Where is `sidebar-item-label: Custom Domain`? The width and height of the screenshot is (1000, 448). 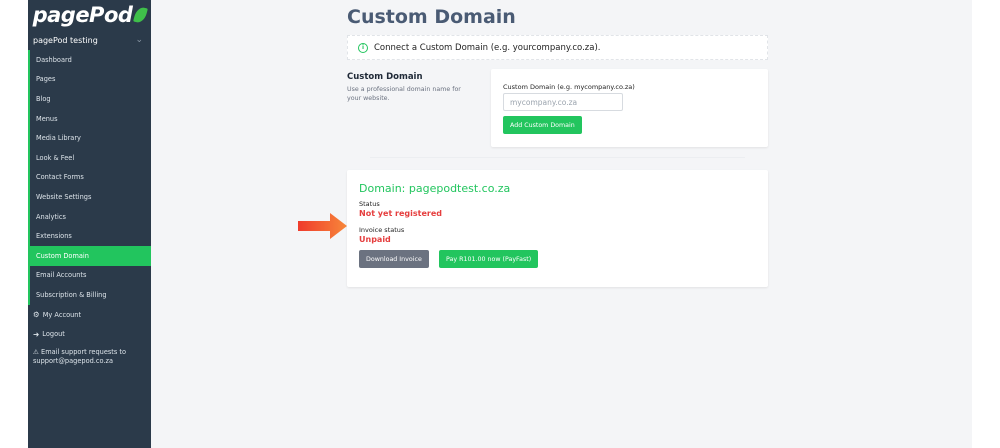 sidebar-item-label: Custom Domain is located at coordinates (62, 255).